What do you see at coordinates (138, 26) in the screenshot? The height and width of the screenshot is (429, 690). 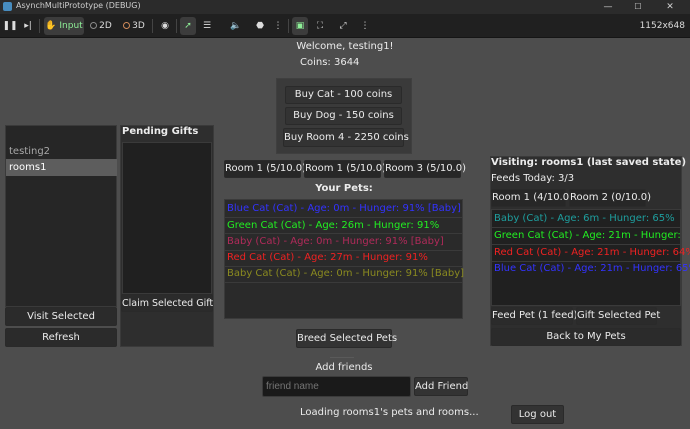 I see `mode-3d-label: 3D` at bounding box center [138, 26].